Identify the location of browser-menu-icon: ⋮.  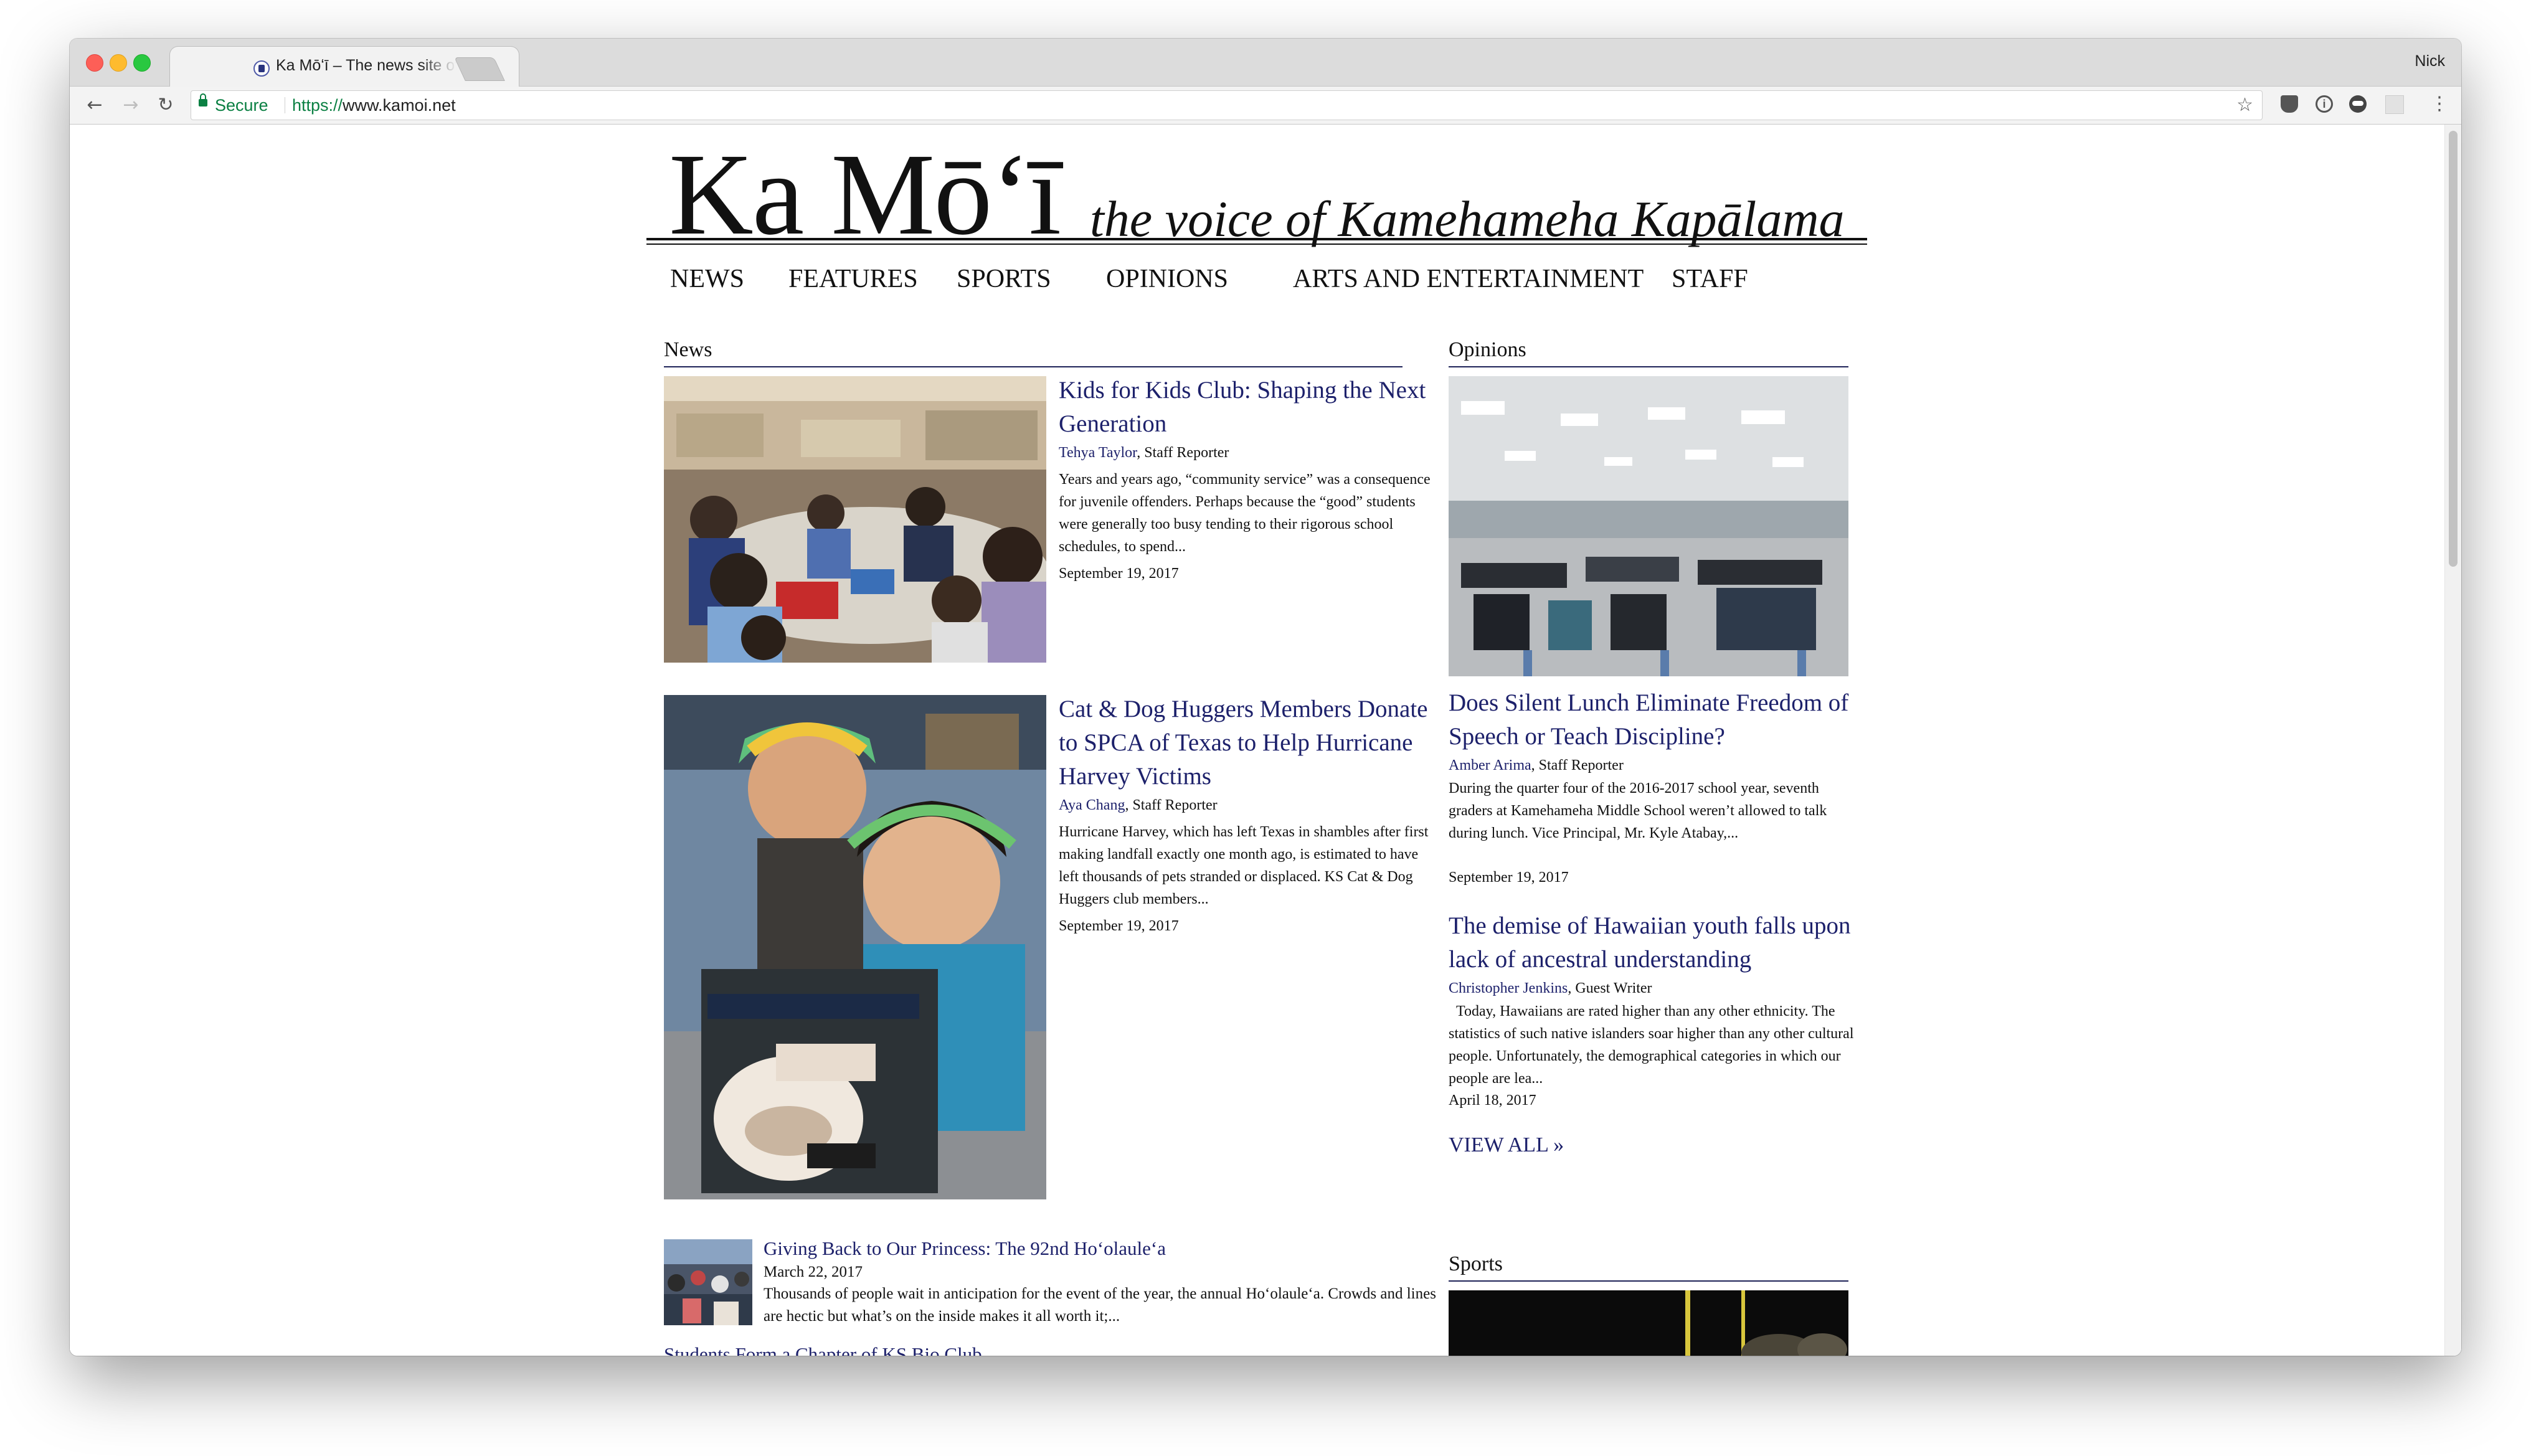
(2439, 104).